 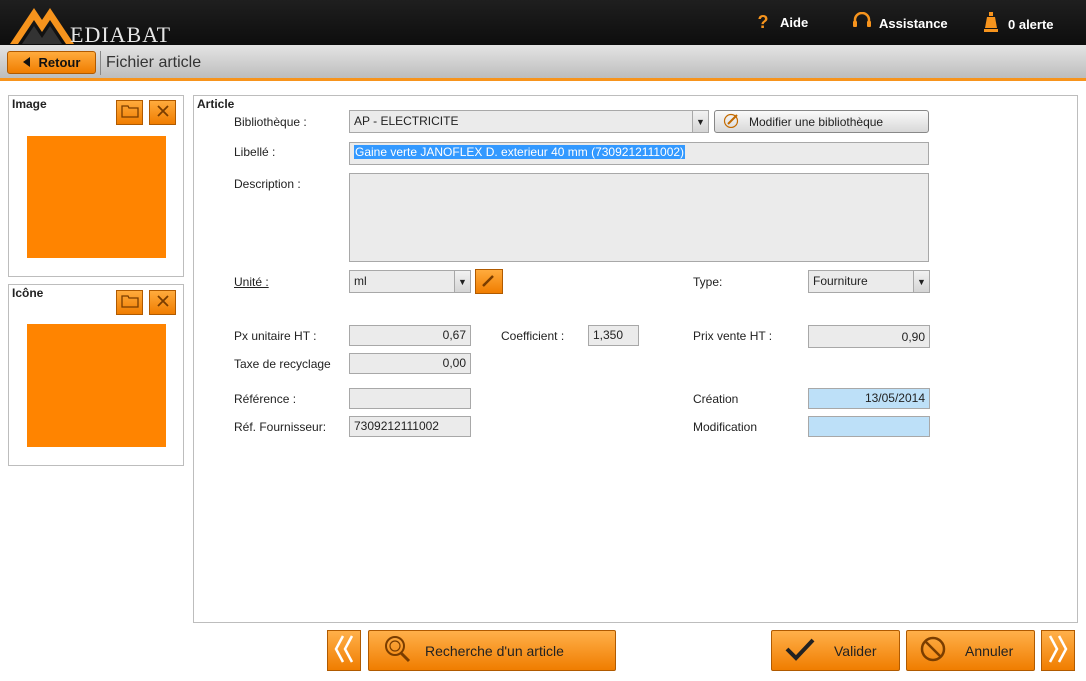 I want to click on image-open-button, so click(x=129, y=112).